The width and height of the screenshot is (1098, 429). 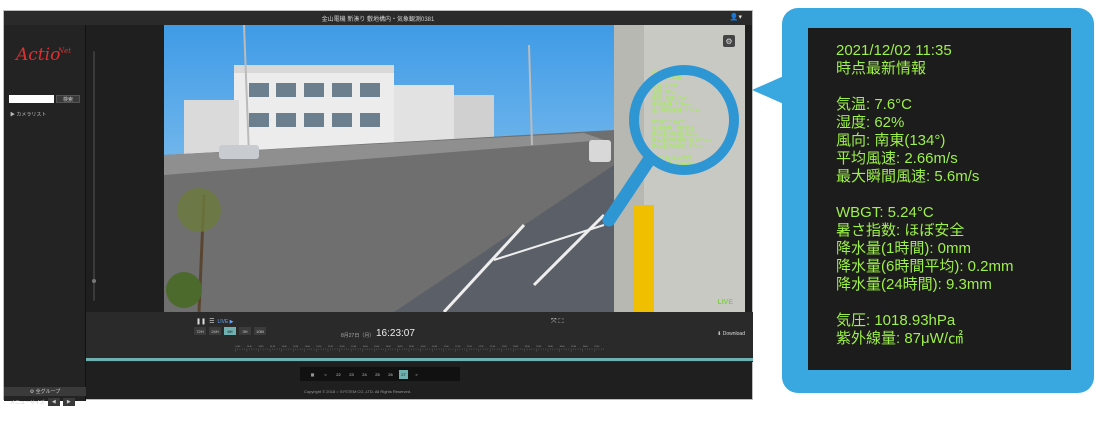 I want to click on user-icon: 👤▾, so click(x=736, y=17).